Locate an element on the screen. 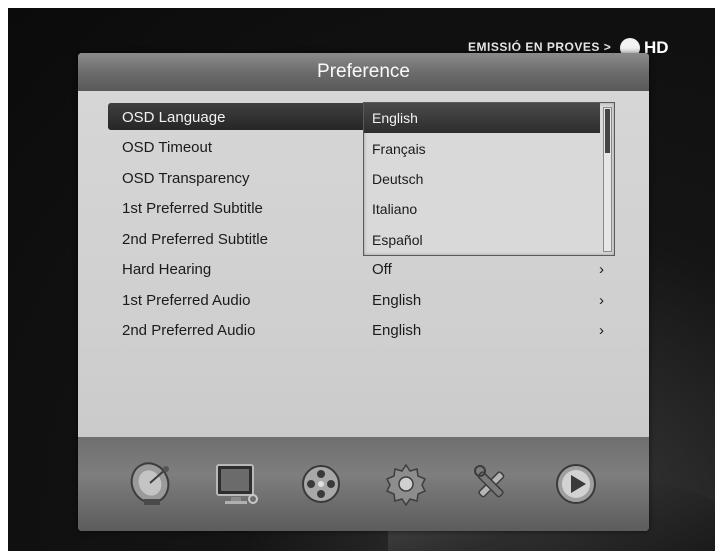 The height and width of the screenshot is (559, 723). dropdown-option-espanol: Español is located at coordinates (489, 240).